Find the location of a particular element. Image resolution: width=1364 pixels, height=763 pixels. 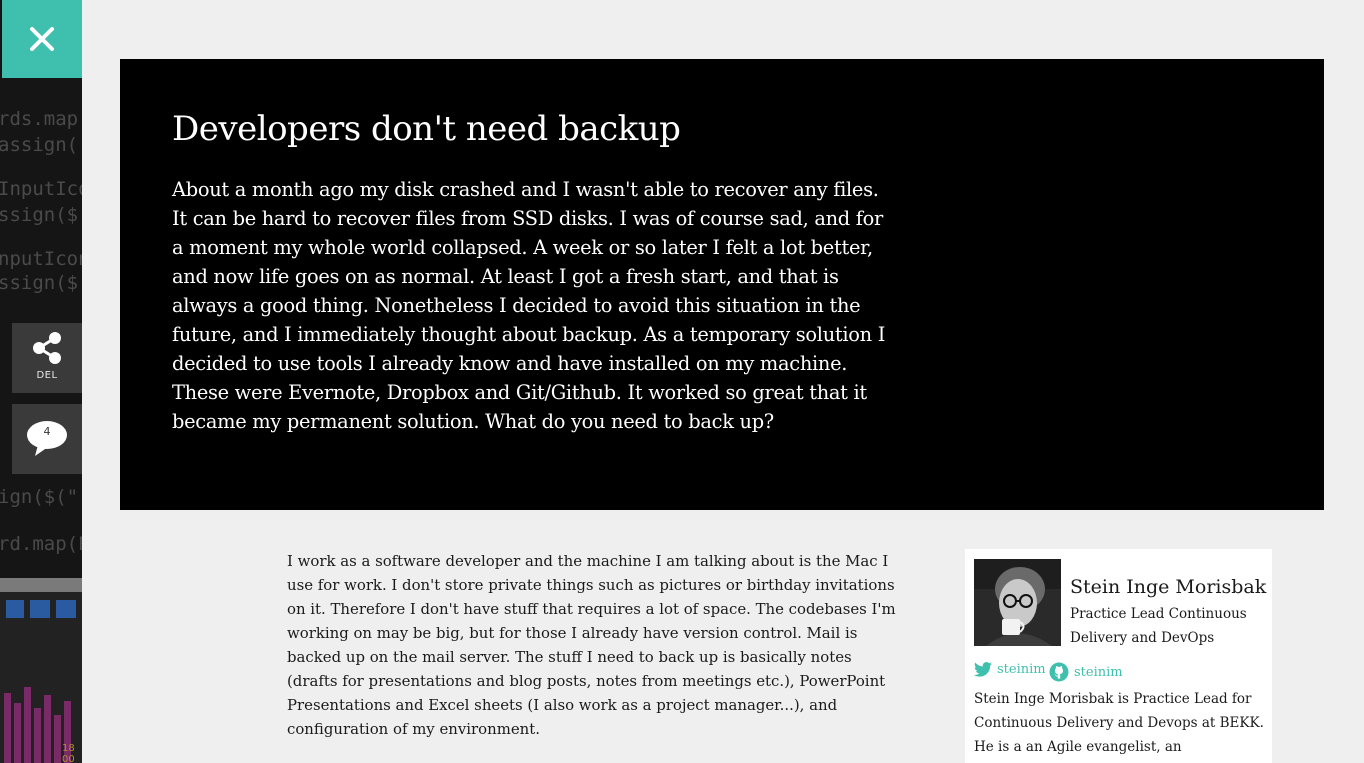

author-avatar is located at coordinates (1017, 602).